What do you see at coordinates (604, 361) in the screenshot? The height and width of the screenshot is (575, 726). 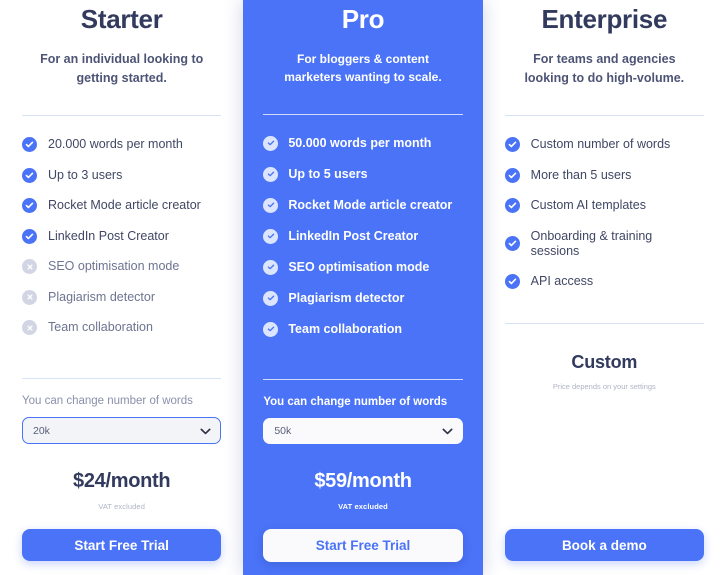 I see `plan-price-enterprise: Custom` at bounding box center [604, 361].